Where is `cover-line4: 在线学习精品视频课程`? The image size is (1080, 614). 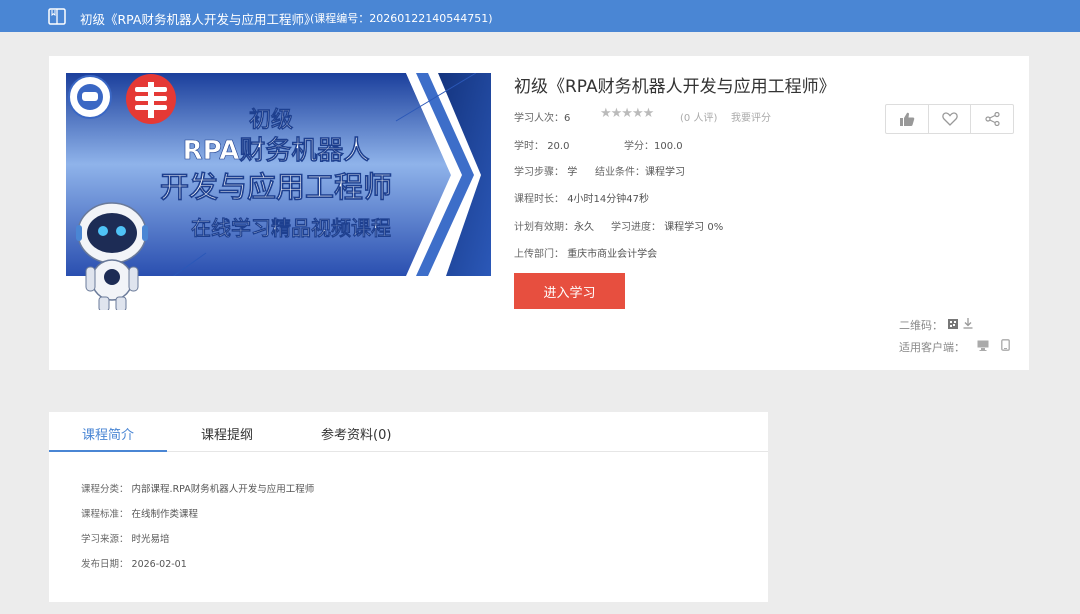 cover-line4: 在线学习精品视频课程 is located at coordinates (291, 228).